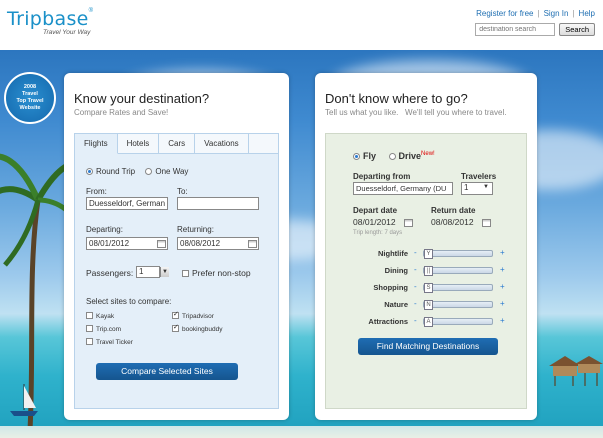 This screenshot has height=438, width=603. I want to click on tab-vacations: Vacations, so click(222, 144).